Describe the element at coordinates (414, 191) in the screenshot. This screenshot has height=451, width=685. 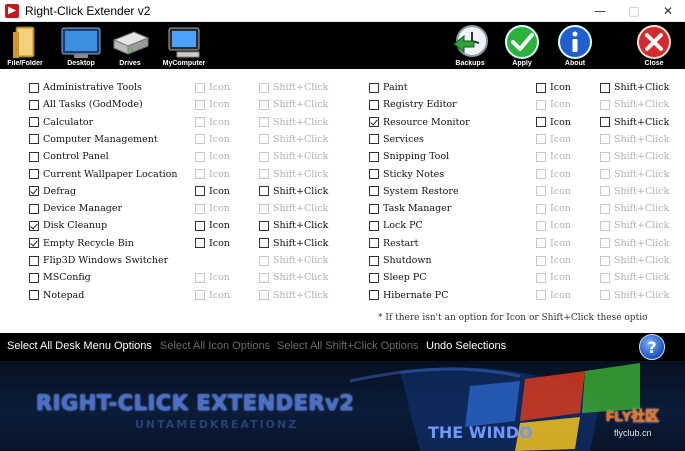
I see `option-row: System Restore` at that location.